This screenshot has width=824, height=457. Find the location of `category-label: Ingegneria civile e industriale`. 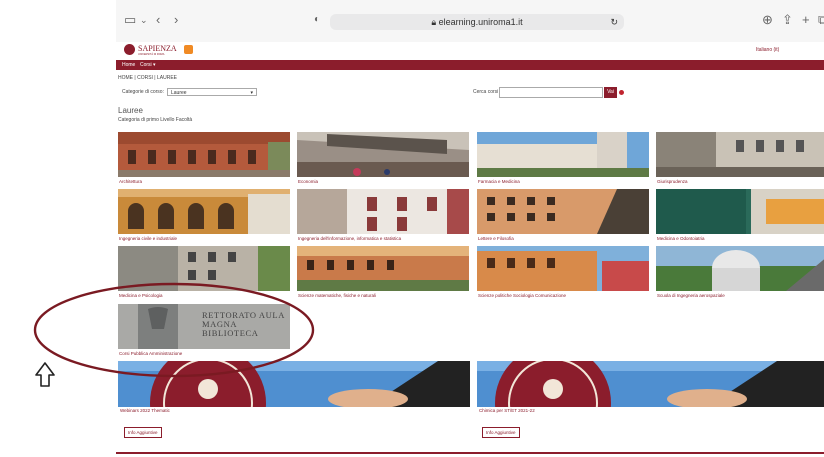

category-label: Ingegneria civile e industriale is located at coordinates (148, 238).